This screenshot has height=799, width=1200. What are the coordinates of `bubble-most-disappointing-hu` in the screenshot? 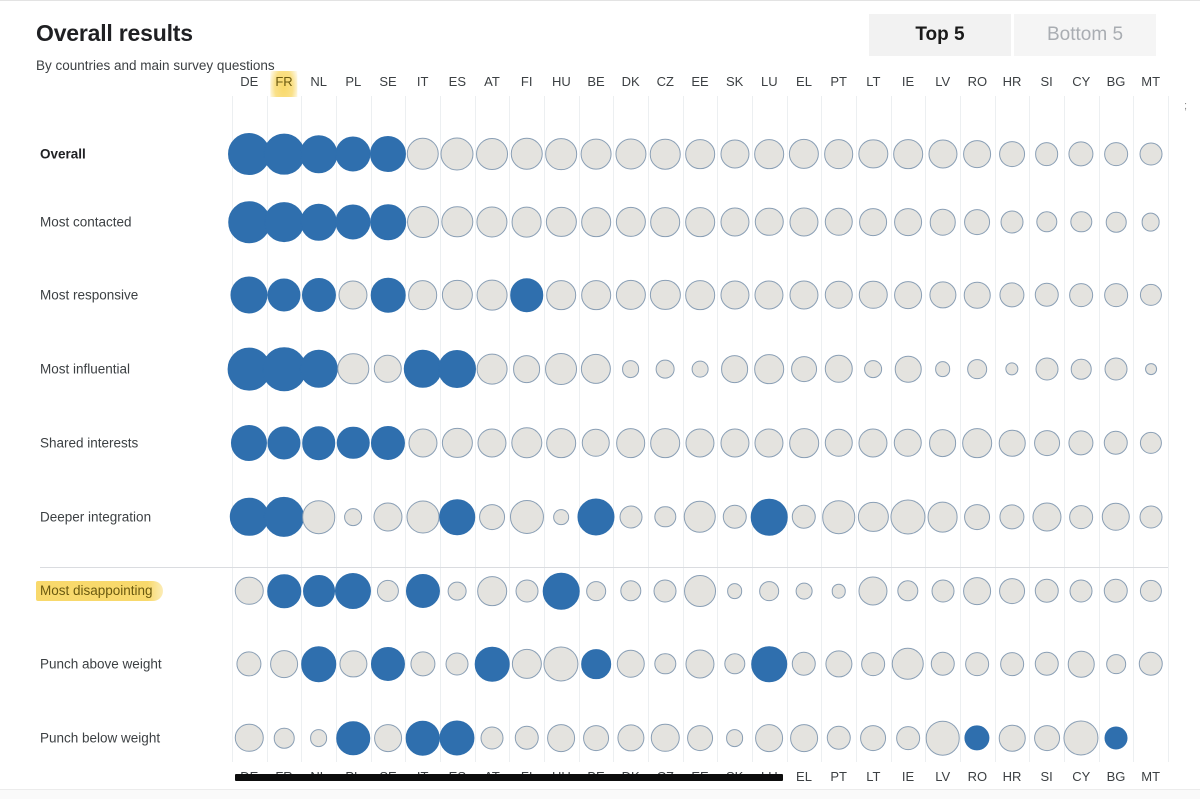 It's located at (561, 591).